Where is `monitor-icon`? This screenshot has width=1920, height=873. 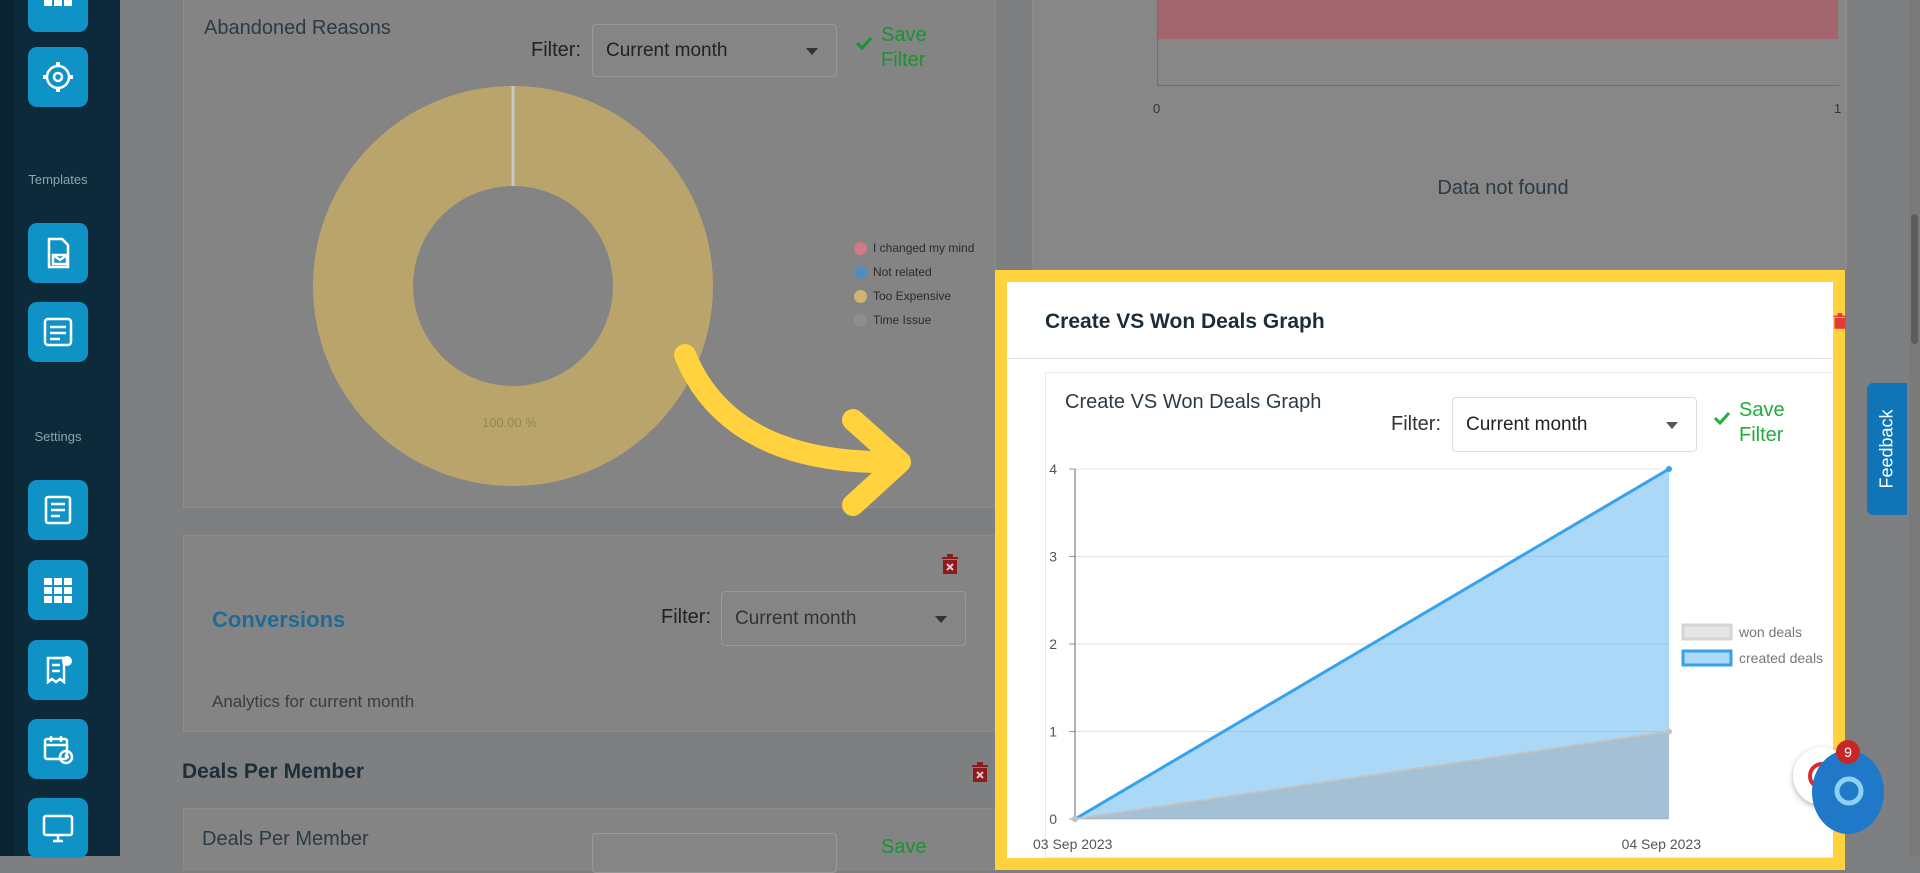 monitor-icon is located at coordinates (58, 828).